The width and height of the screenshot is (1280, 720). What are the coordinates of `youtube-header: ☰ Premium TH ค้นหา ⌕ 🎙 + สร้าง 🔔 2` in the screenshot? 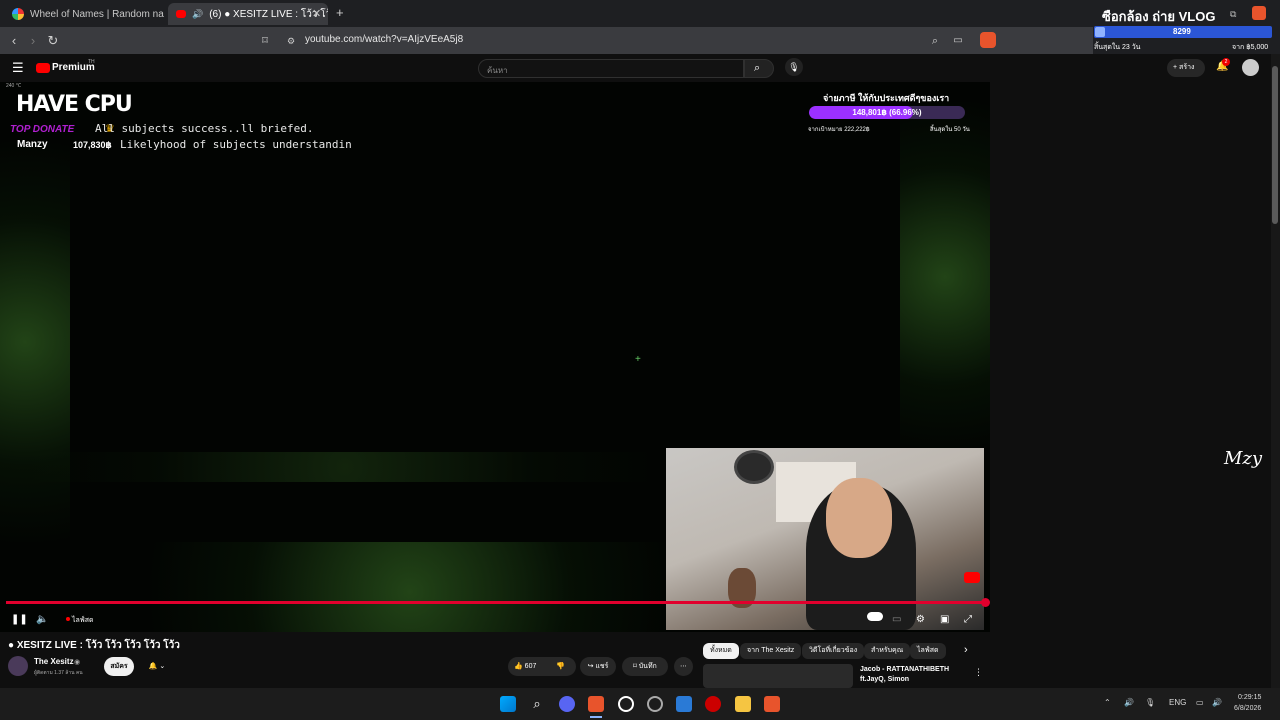 It's located at (640, 68).